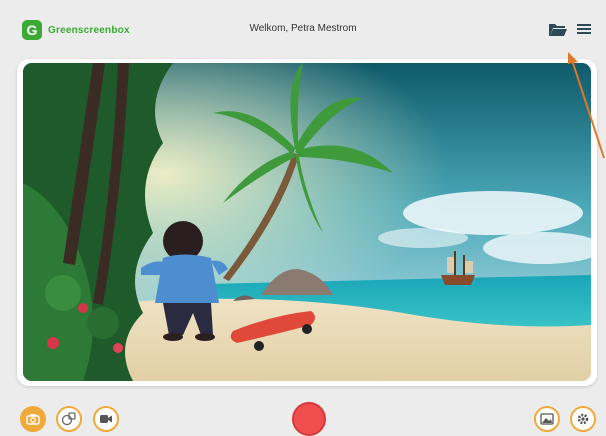 The width and height of the screenshot is (606, 436). I want to click on video-mode-button, so click(106, 419).